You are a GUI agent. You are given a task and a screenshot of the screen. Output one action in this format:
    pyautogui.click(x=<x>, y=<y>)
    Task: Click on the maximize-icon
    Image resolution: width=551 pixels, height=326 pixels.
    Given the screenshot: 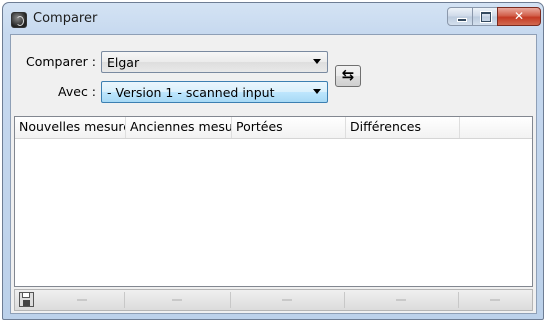 What is the action you would take?
    pyautogui.click(x=486, y=17)
    